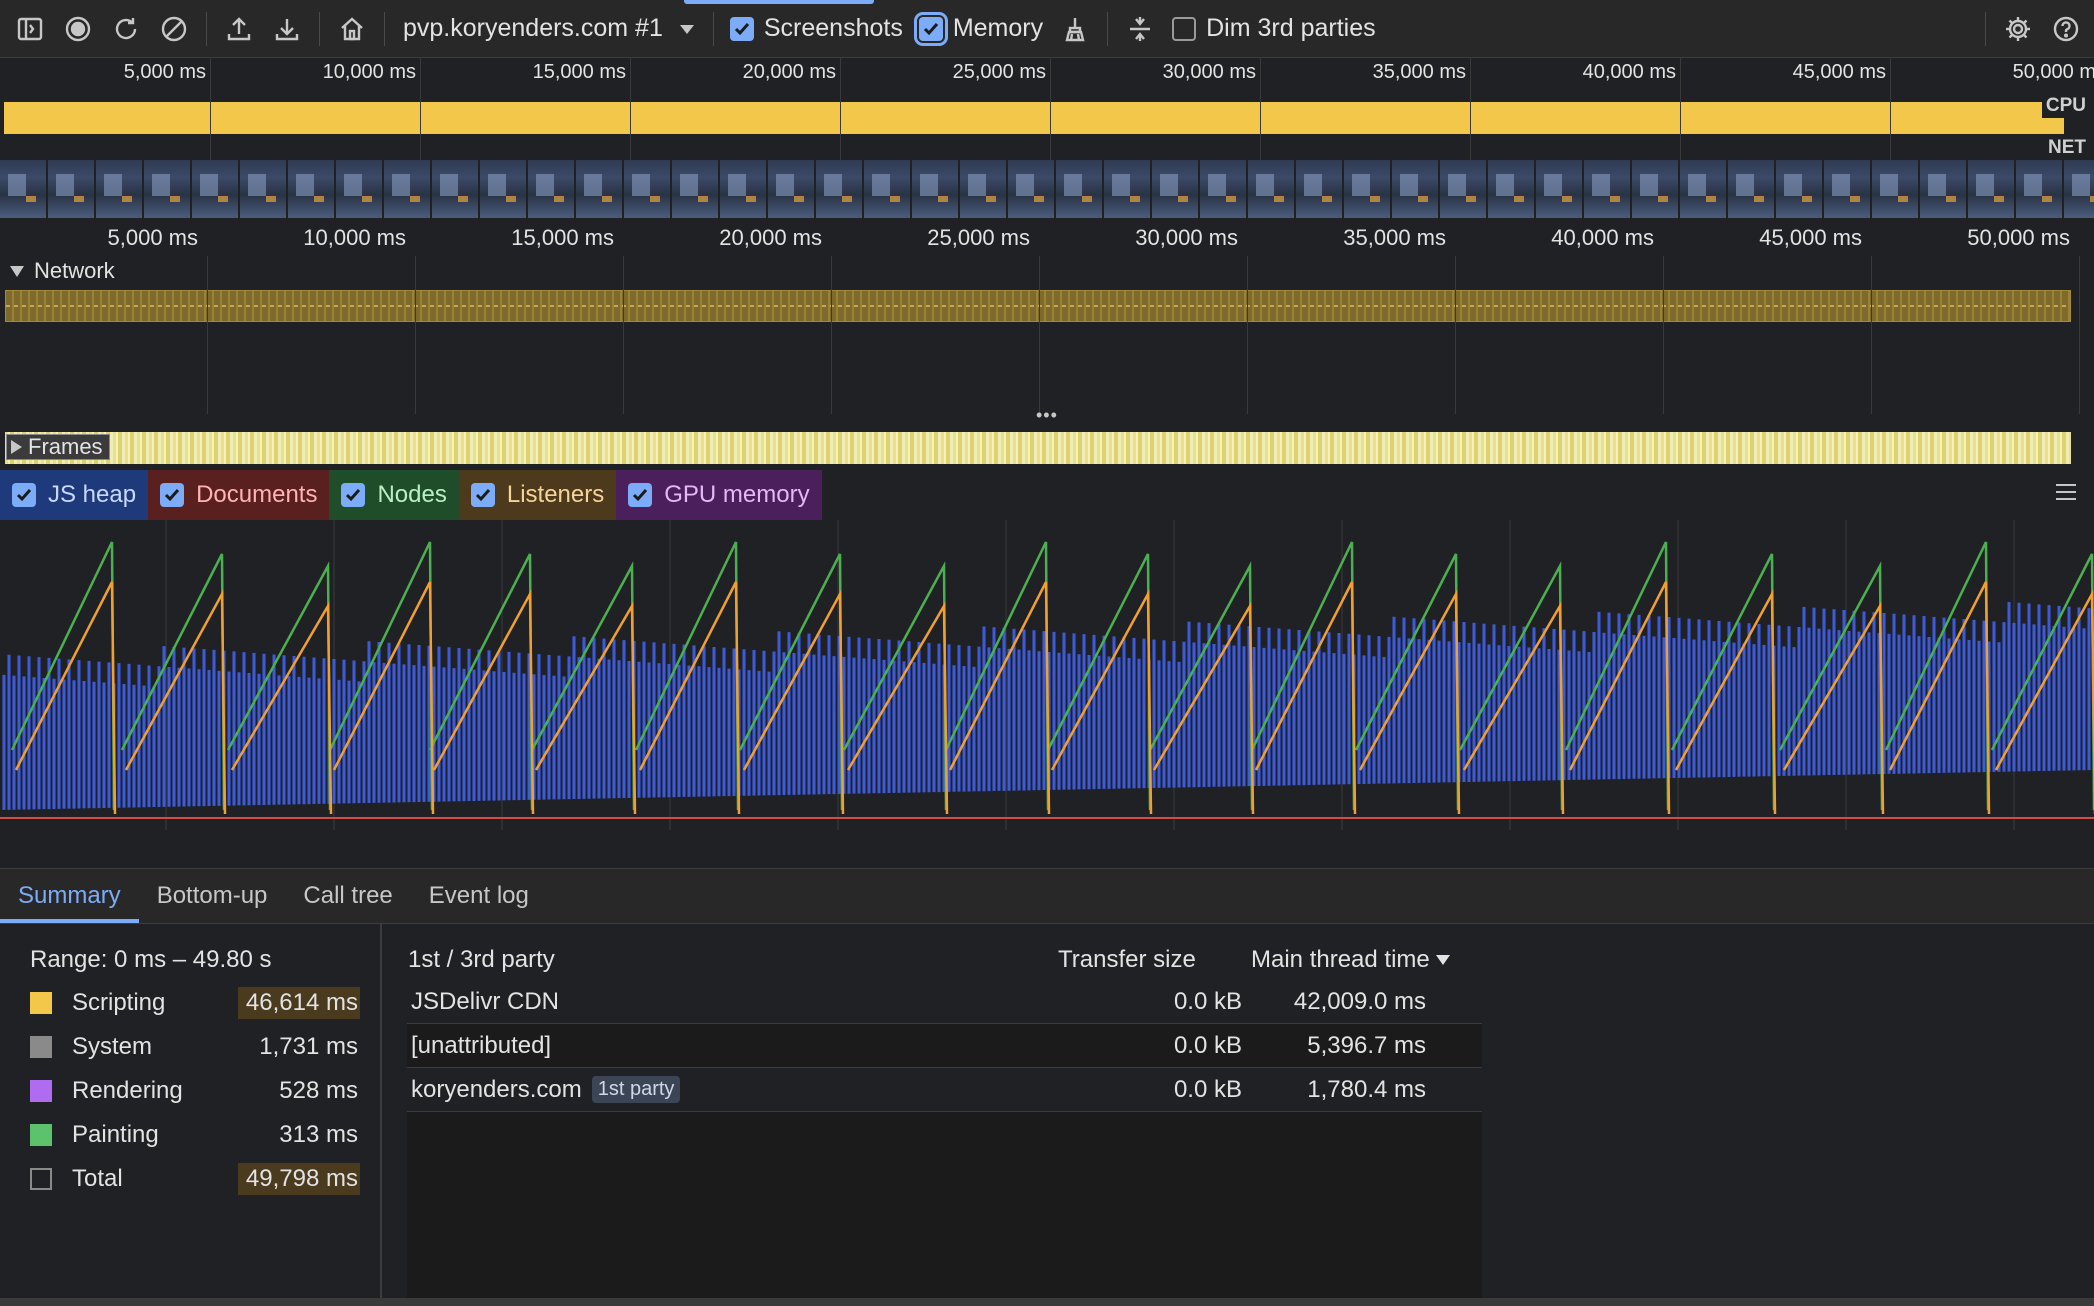  Describe the element at coordinates (352, 29) in the screenshot. I see `landing-page-button` at that location.